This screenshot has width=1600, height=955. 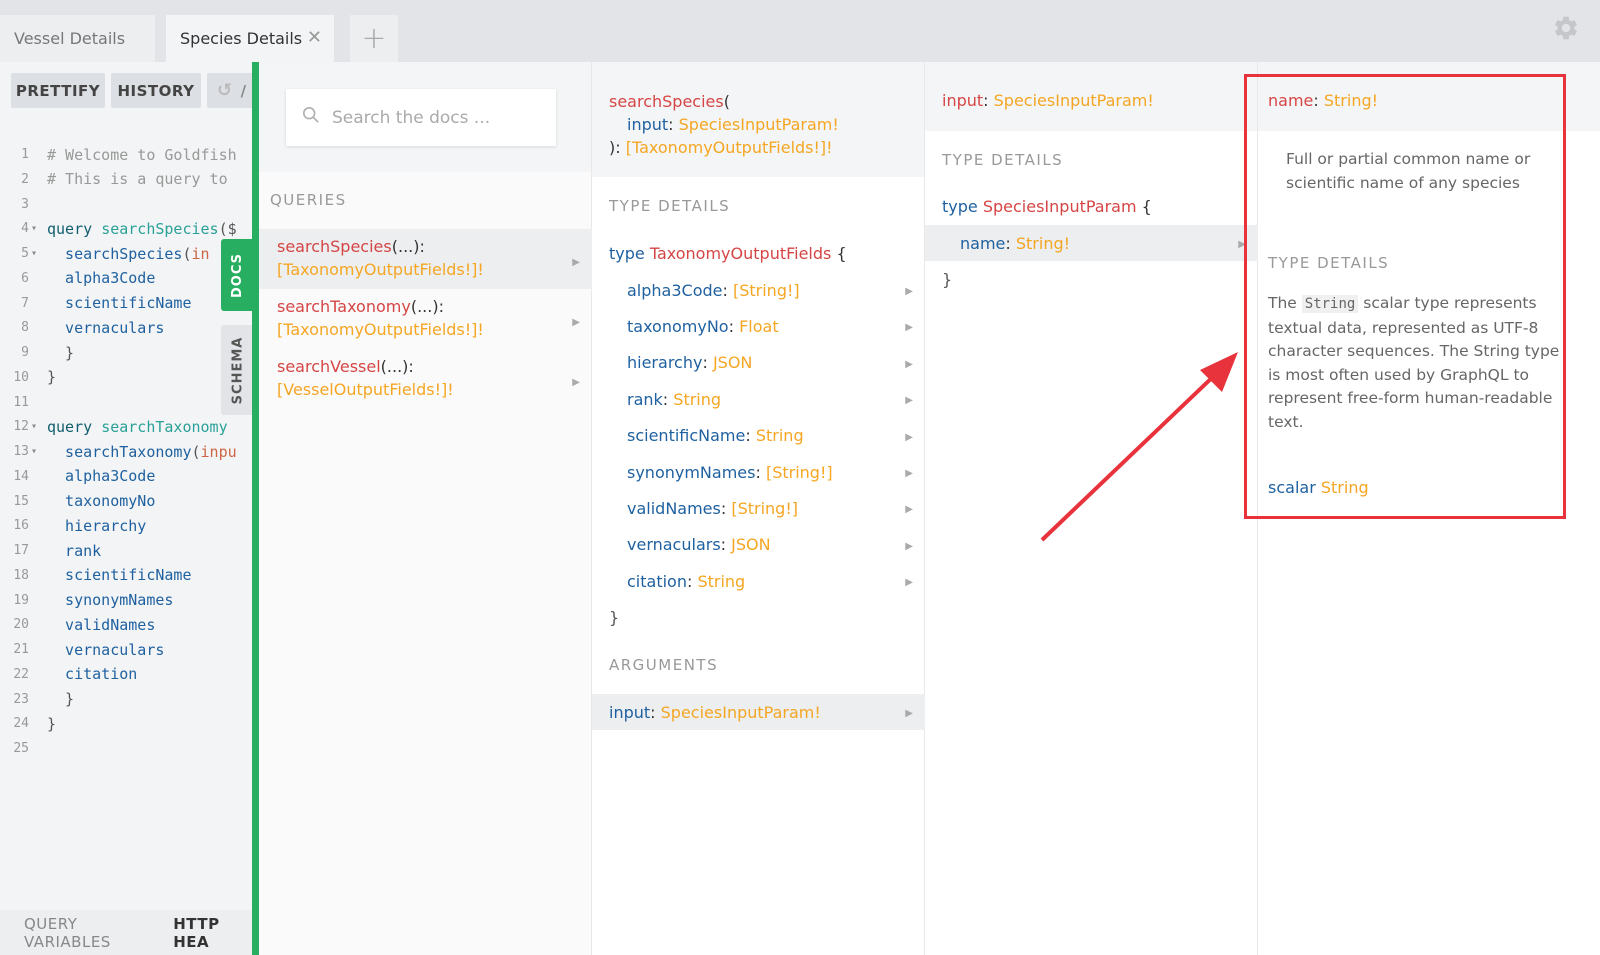 I want to click on line-number: 11, so click(x=21, y=402).